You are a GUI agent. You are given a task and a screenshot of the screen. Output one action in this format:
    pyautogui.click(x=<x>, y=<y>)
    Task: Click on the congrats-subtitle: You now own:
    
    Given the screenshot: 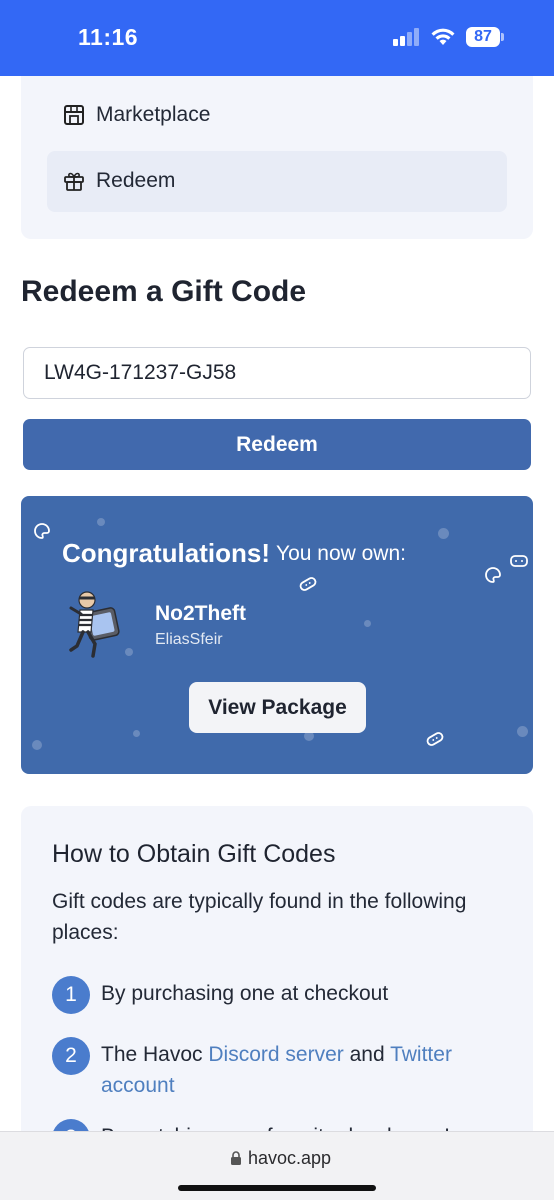 What is the action you would take?
    pyautogui.click(x=341, y=553)
    